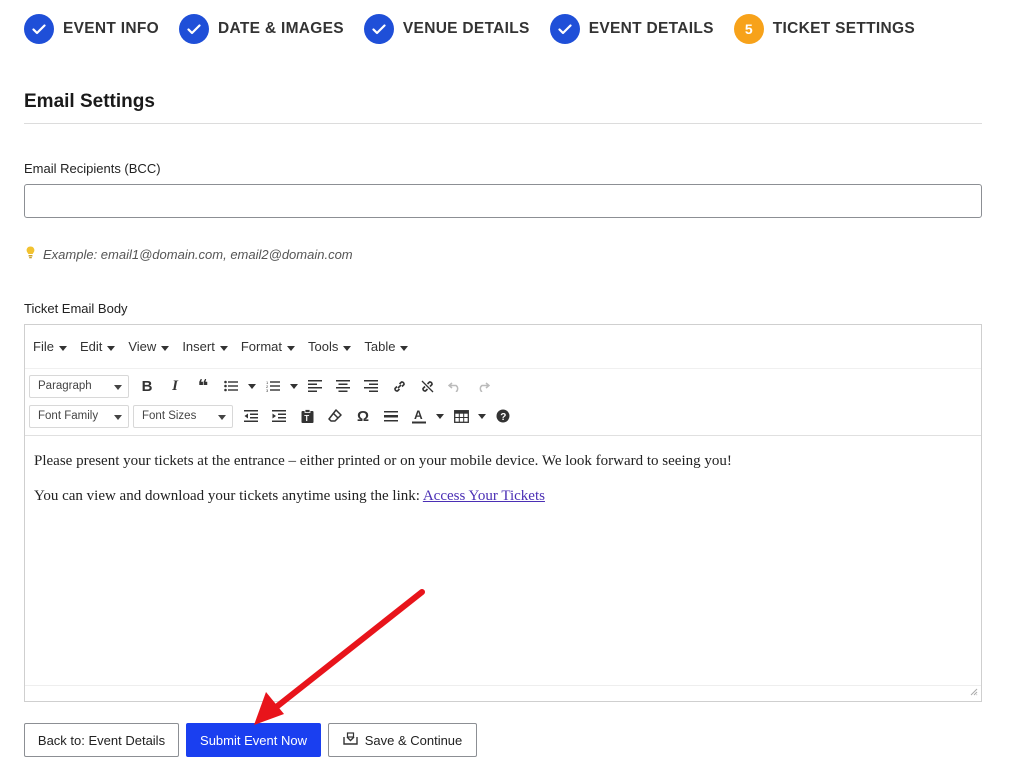 The image size is (1024, 775). I want to click on step-label: EVENT INFO, so click(111, 28).